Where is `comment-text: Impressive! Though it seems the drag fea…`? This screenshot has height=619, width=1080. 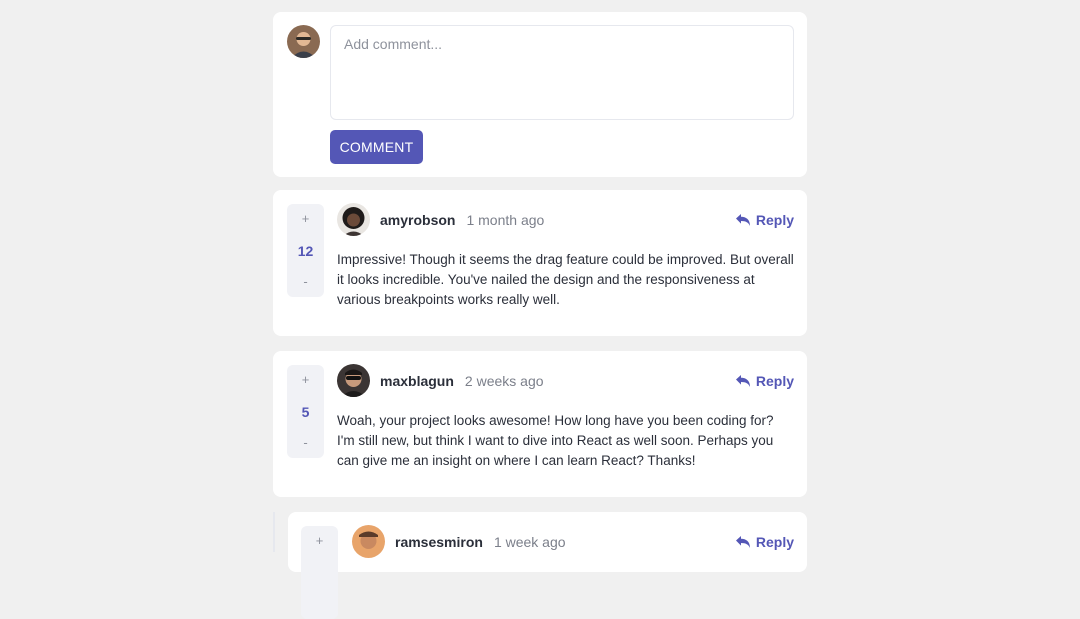
comment-text: Impressive! Though it seems the drag fea… is located at coordinates (565, 279).